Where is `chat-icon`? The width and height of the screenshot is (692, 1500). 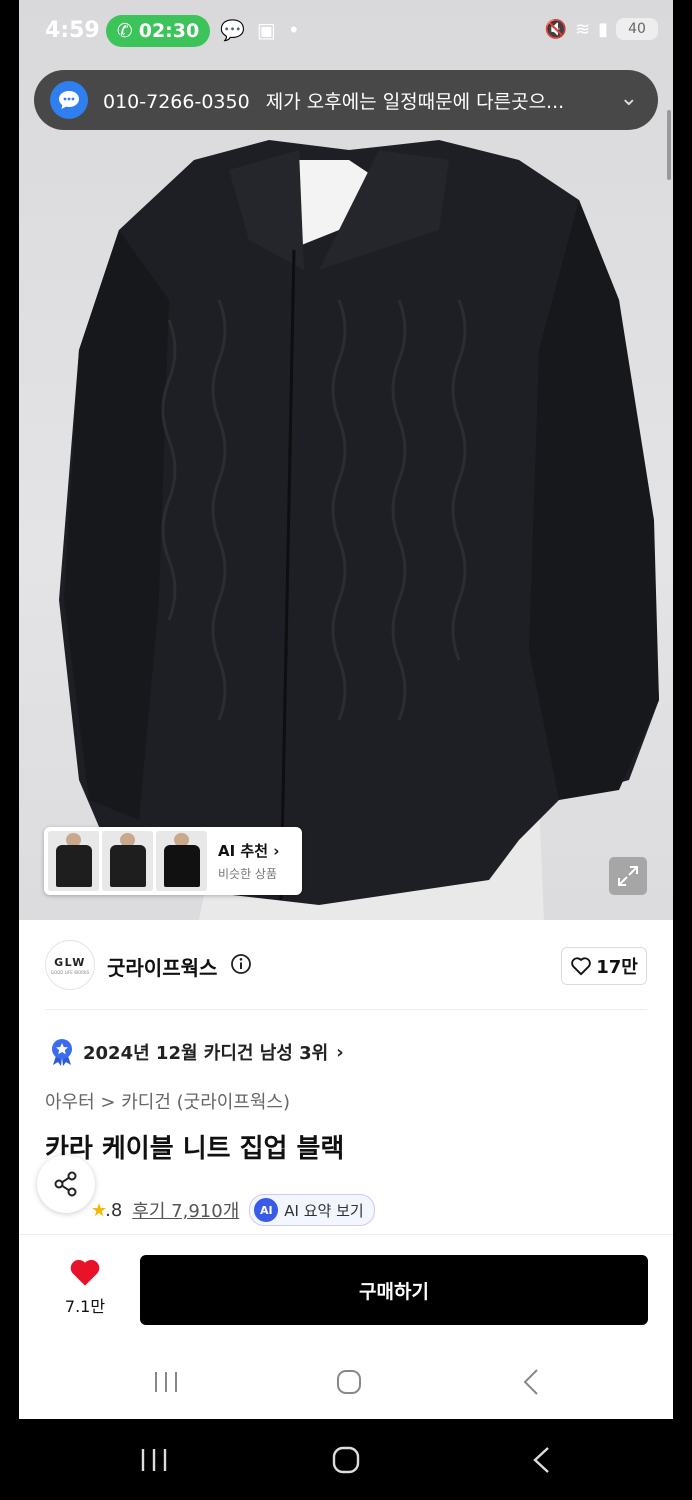
chat-icon is located at coordinates (69, 100).